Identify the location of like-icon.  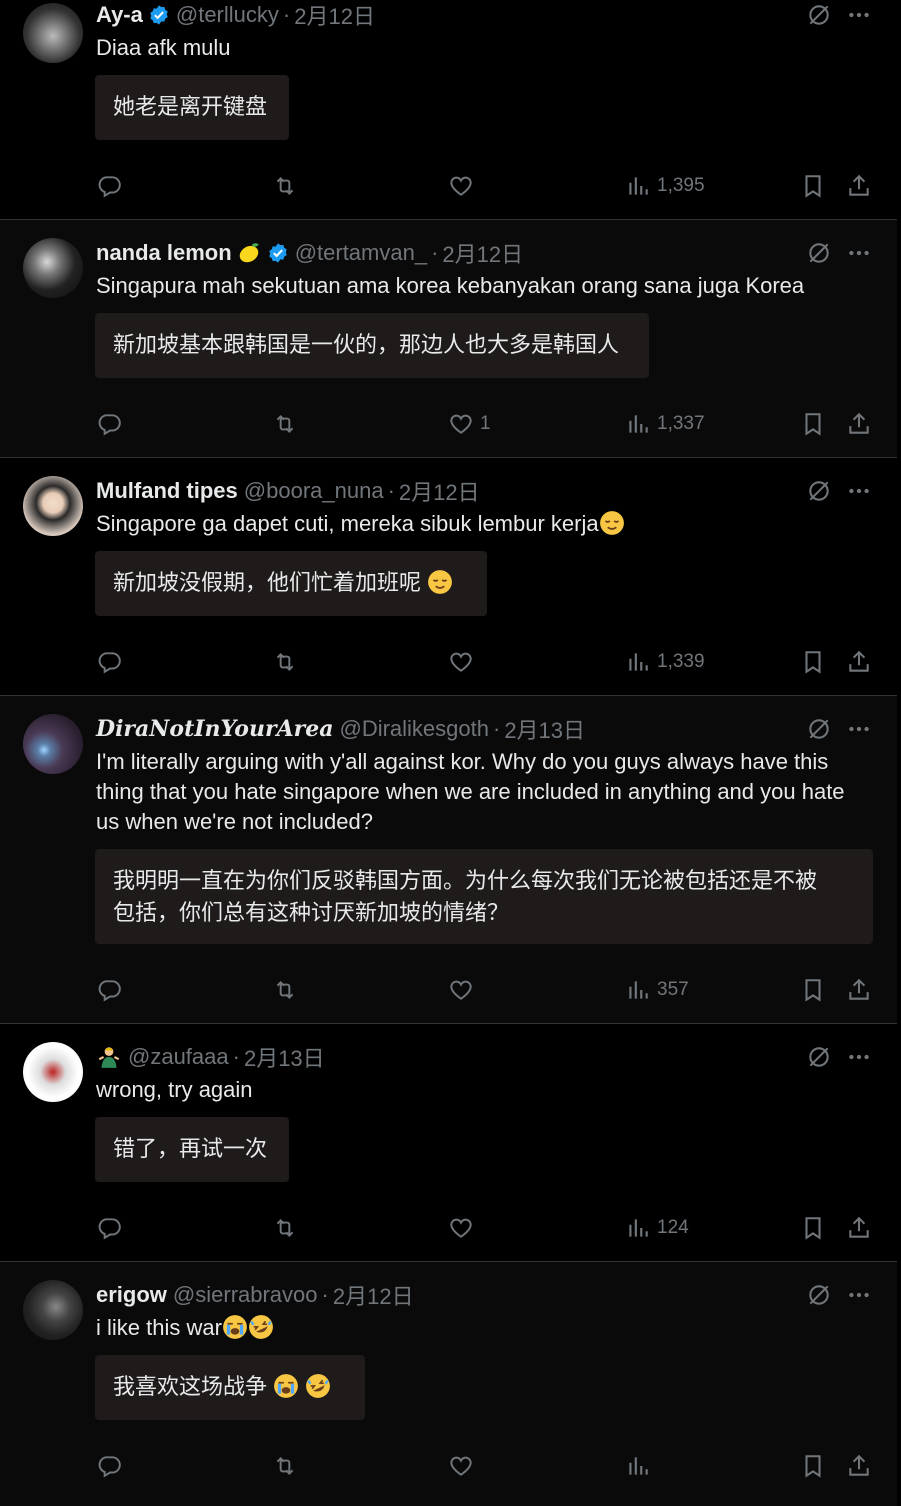
(461, 662).